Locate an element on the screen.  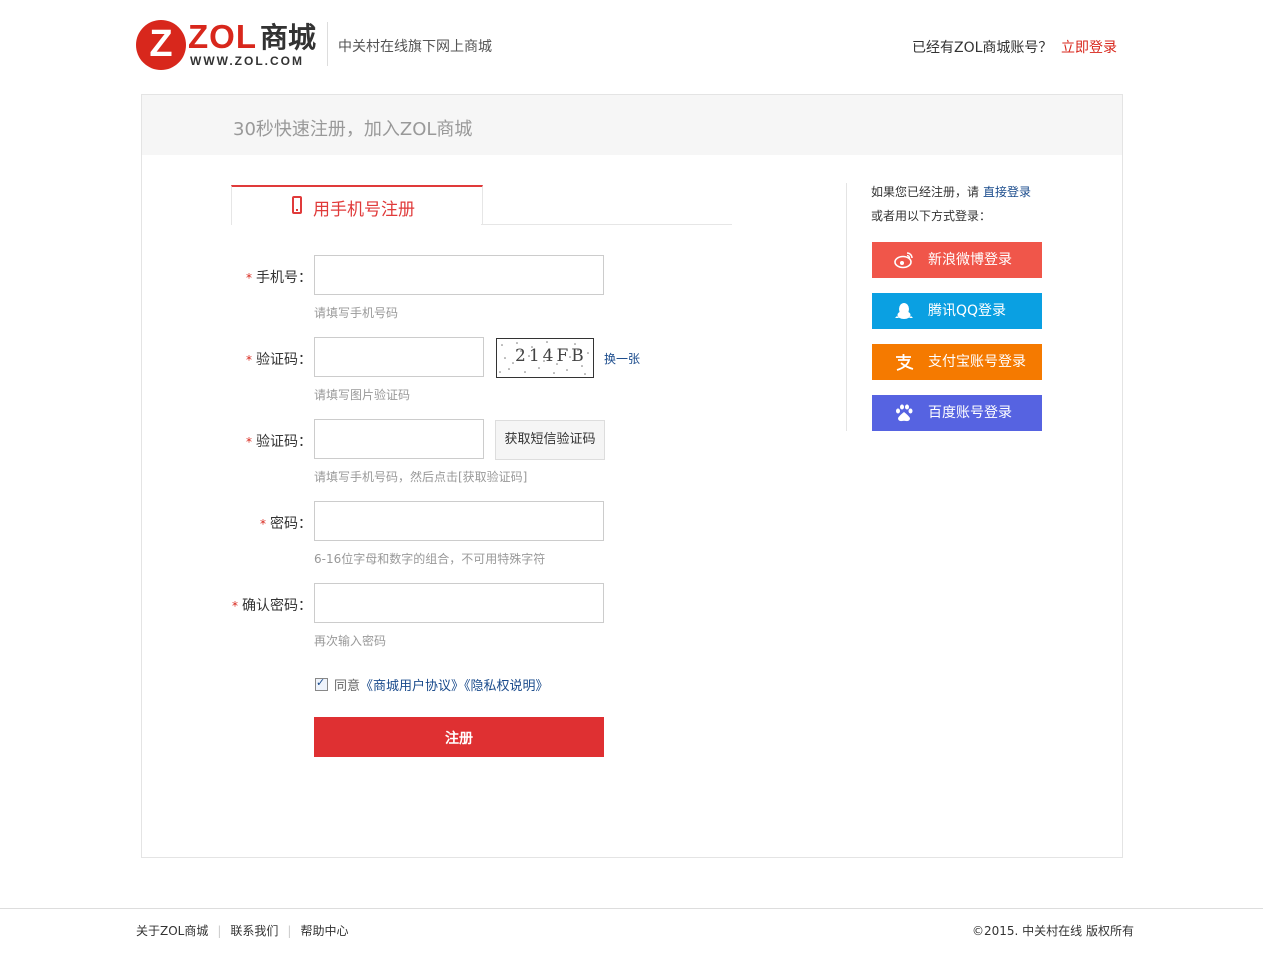
footer-link-help: 帮助中心 is located at coordinates (324, 931).